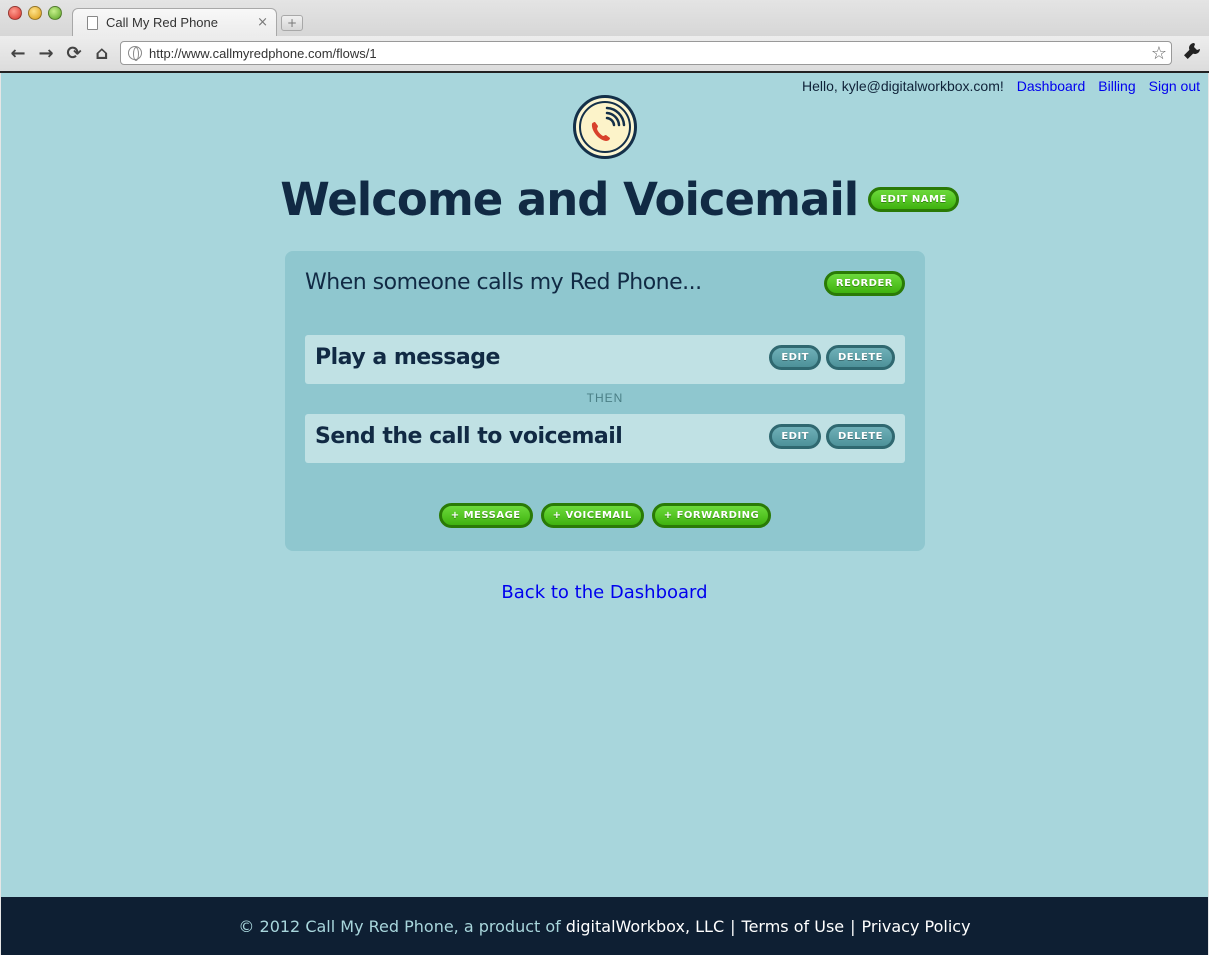  What do you see at coordinates (15, 13) in the screenshot?
I see `close-window-button` at bounding box center [15, 13].